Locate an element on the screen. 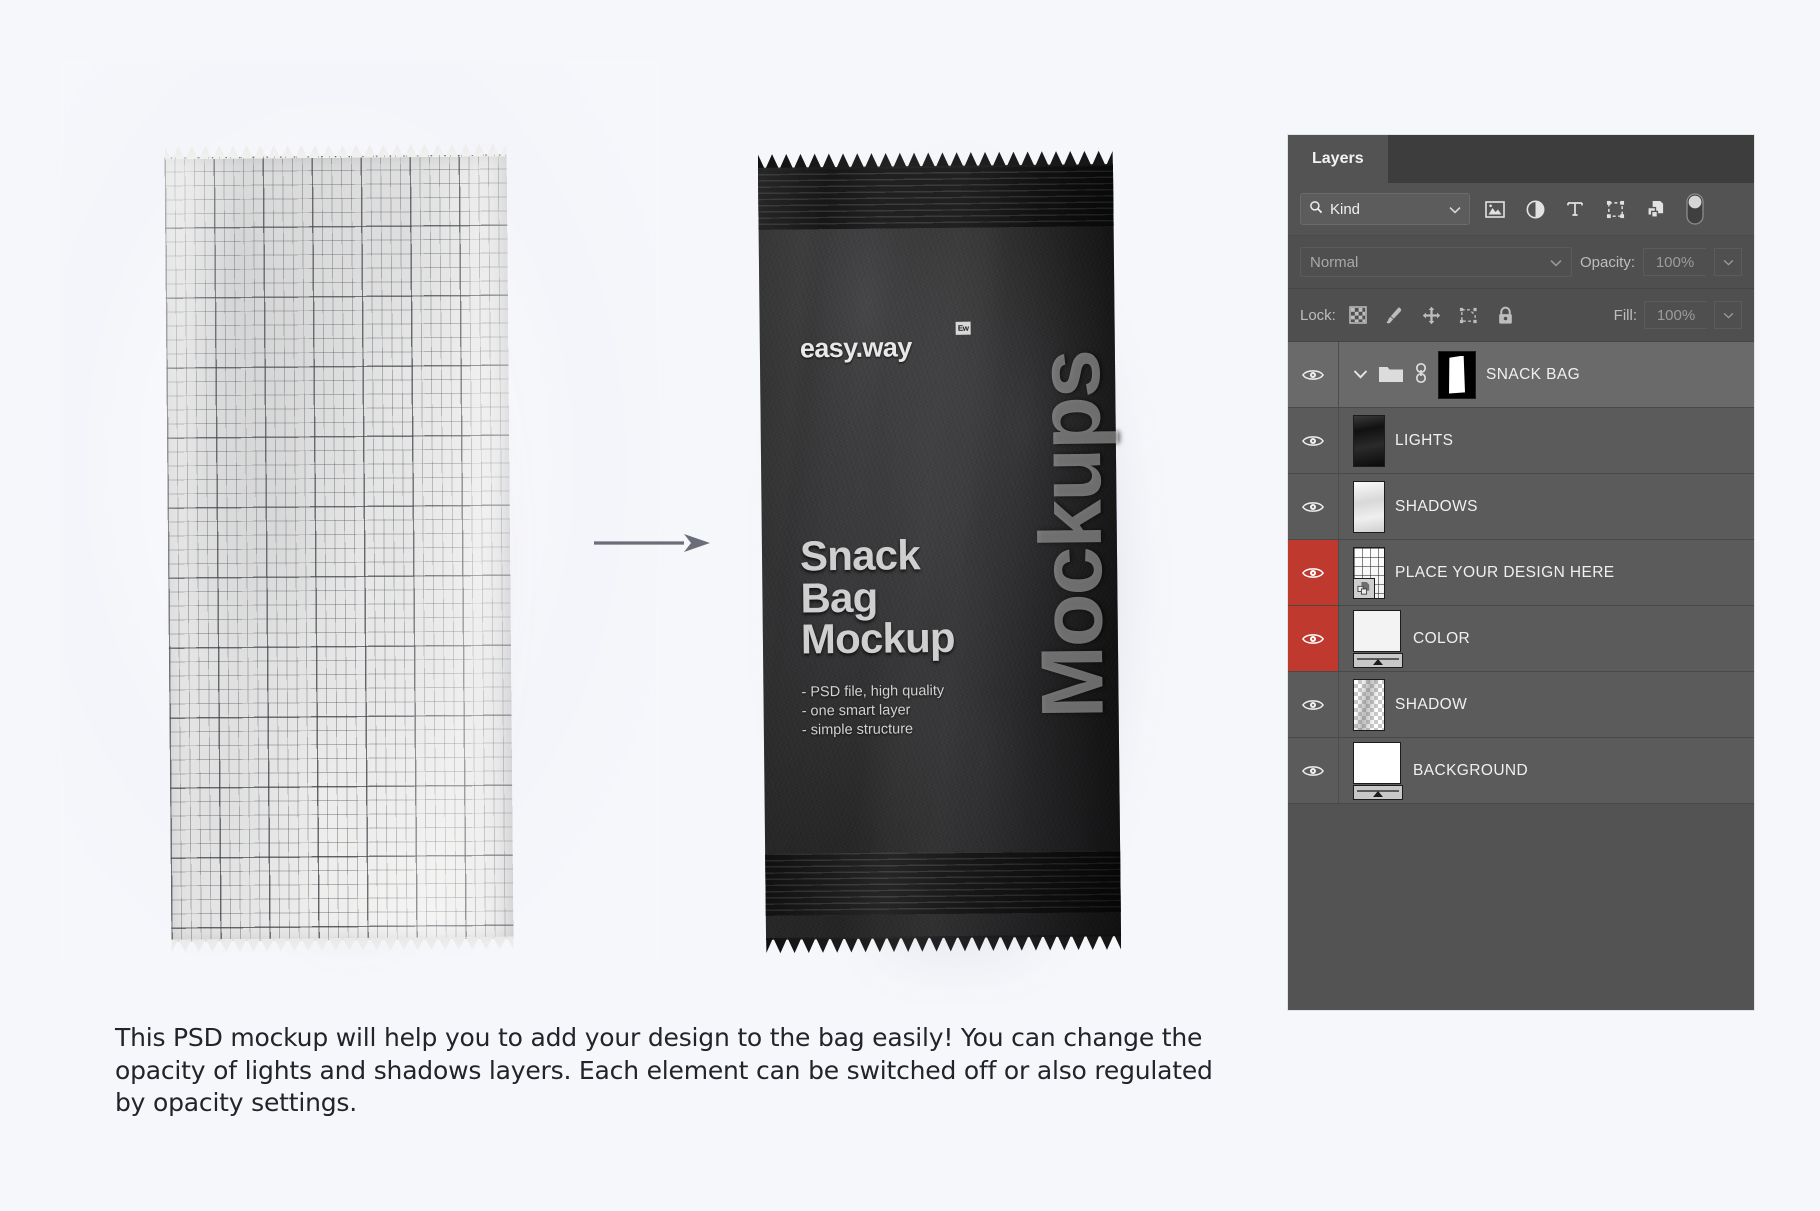 Image resolution: width=1820 pixels, height=1211 pixels. shadows-thumbnail is located at coordinates (1369, 506).